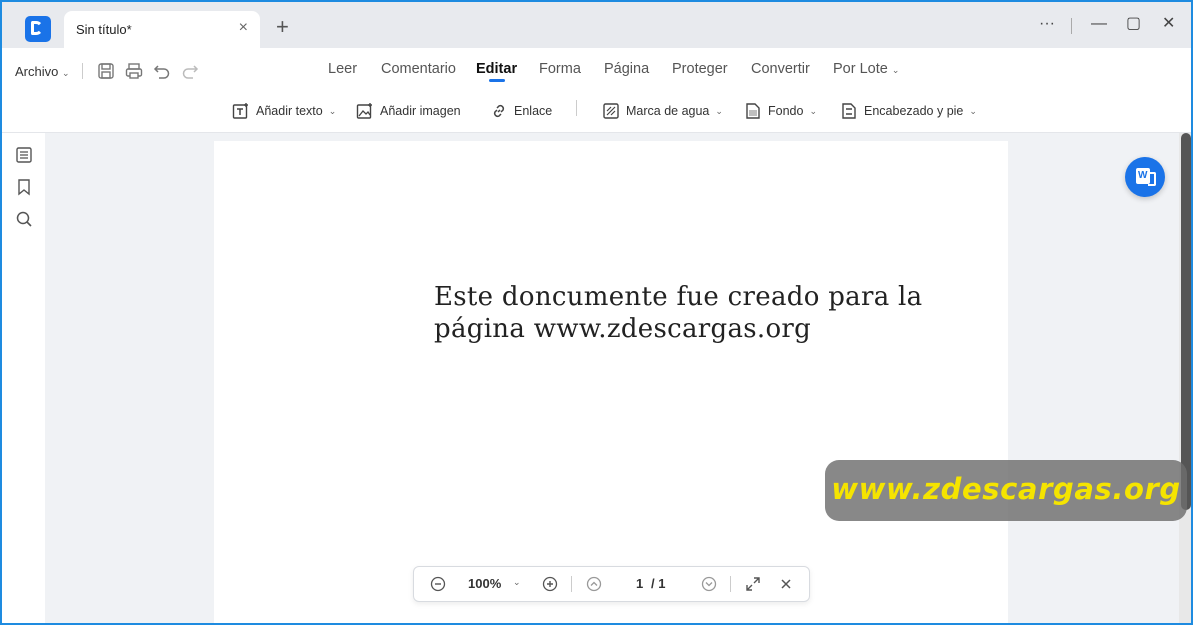 This screenshot has width=1193, height=625. I want to click on print-icon, so click(134, 71).